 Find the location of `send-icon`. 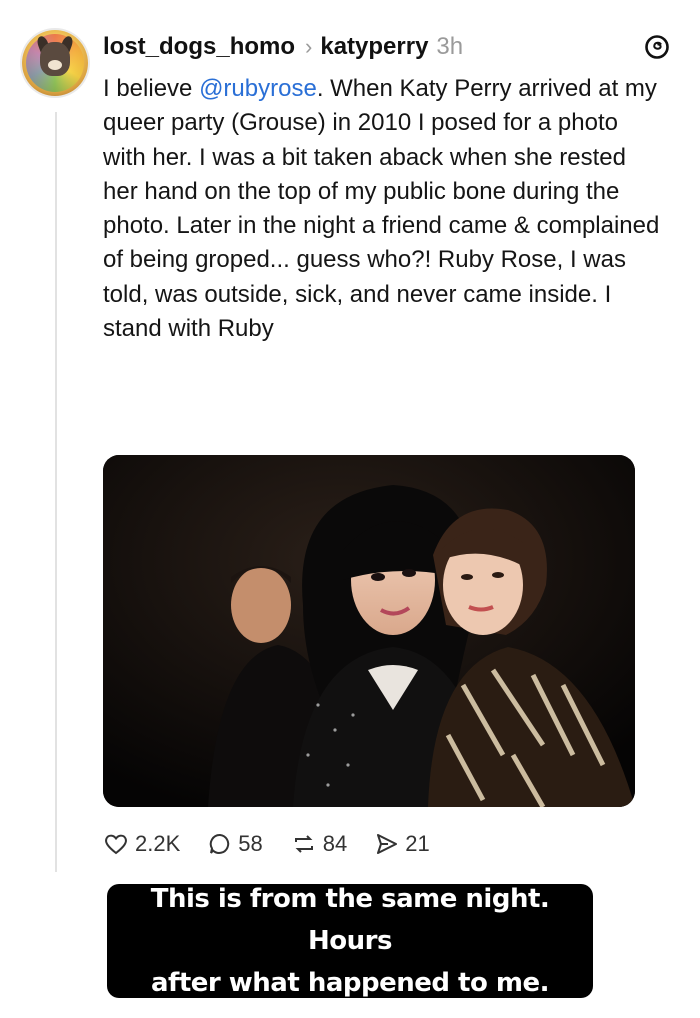

send-icon is located at coordinates (387, 844).